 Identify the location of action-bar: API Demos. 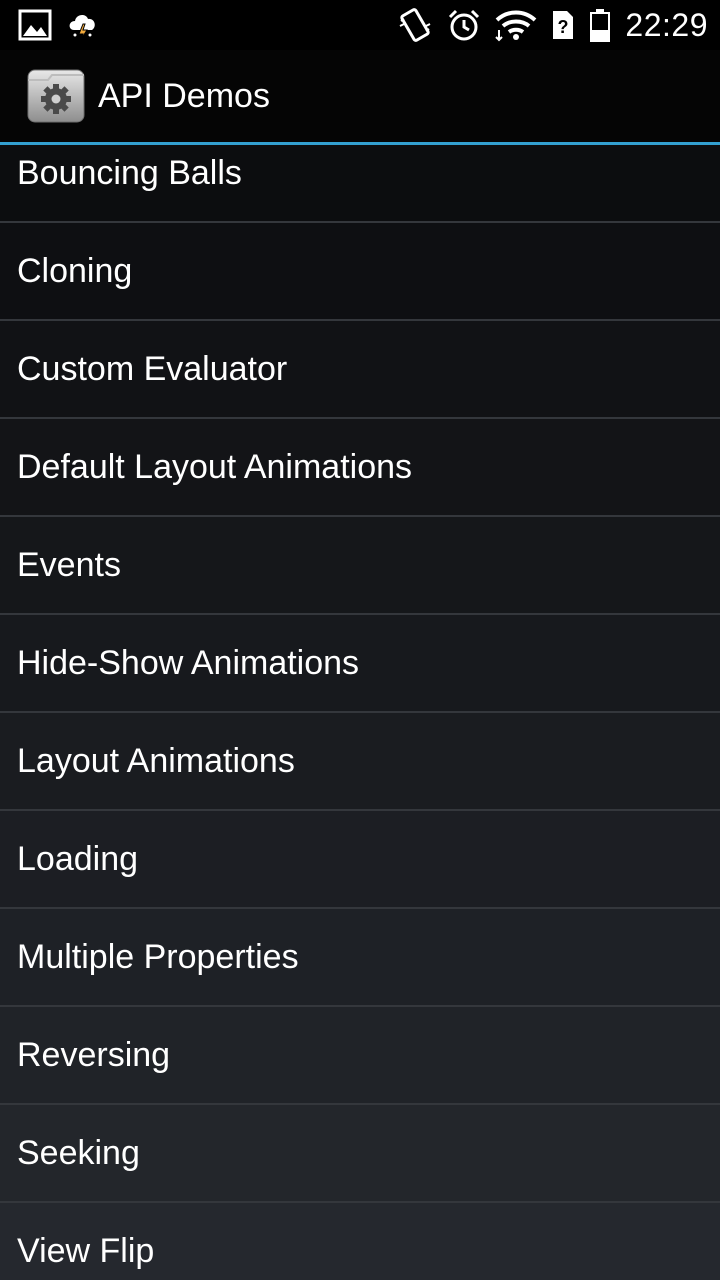
(360, 96).